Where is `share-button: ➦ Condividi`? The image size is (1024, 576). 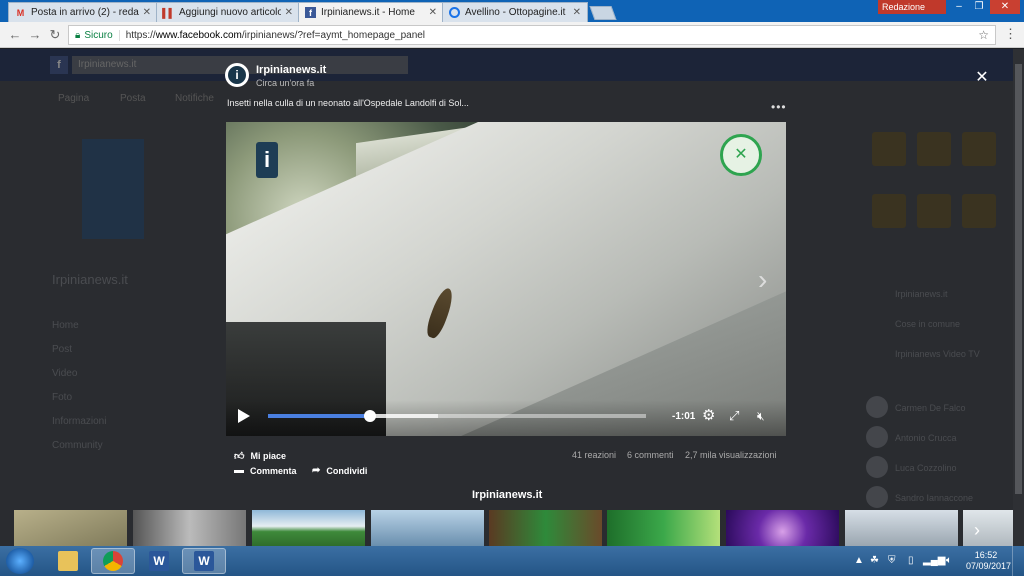
share-button: ➦ Condividi is located at coordinates (339, 470).